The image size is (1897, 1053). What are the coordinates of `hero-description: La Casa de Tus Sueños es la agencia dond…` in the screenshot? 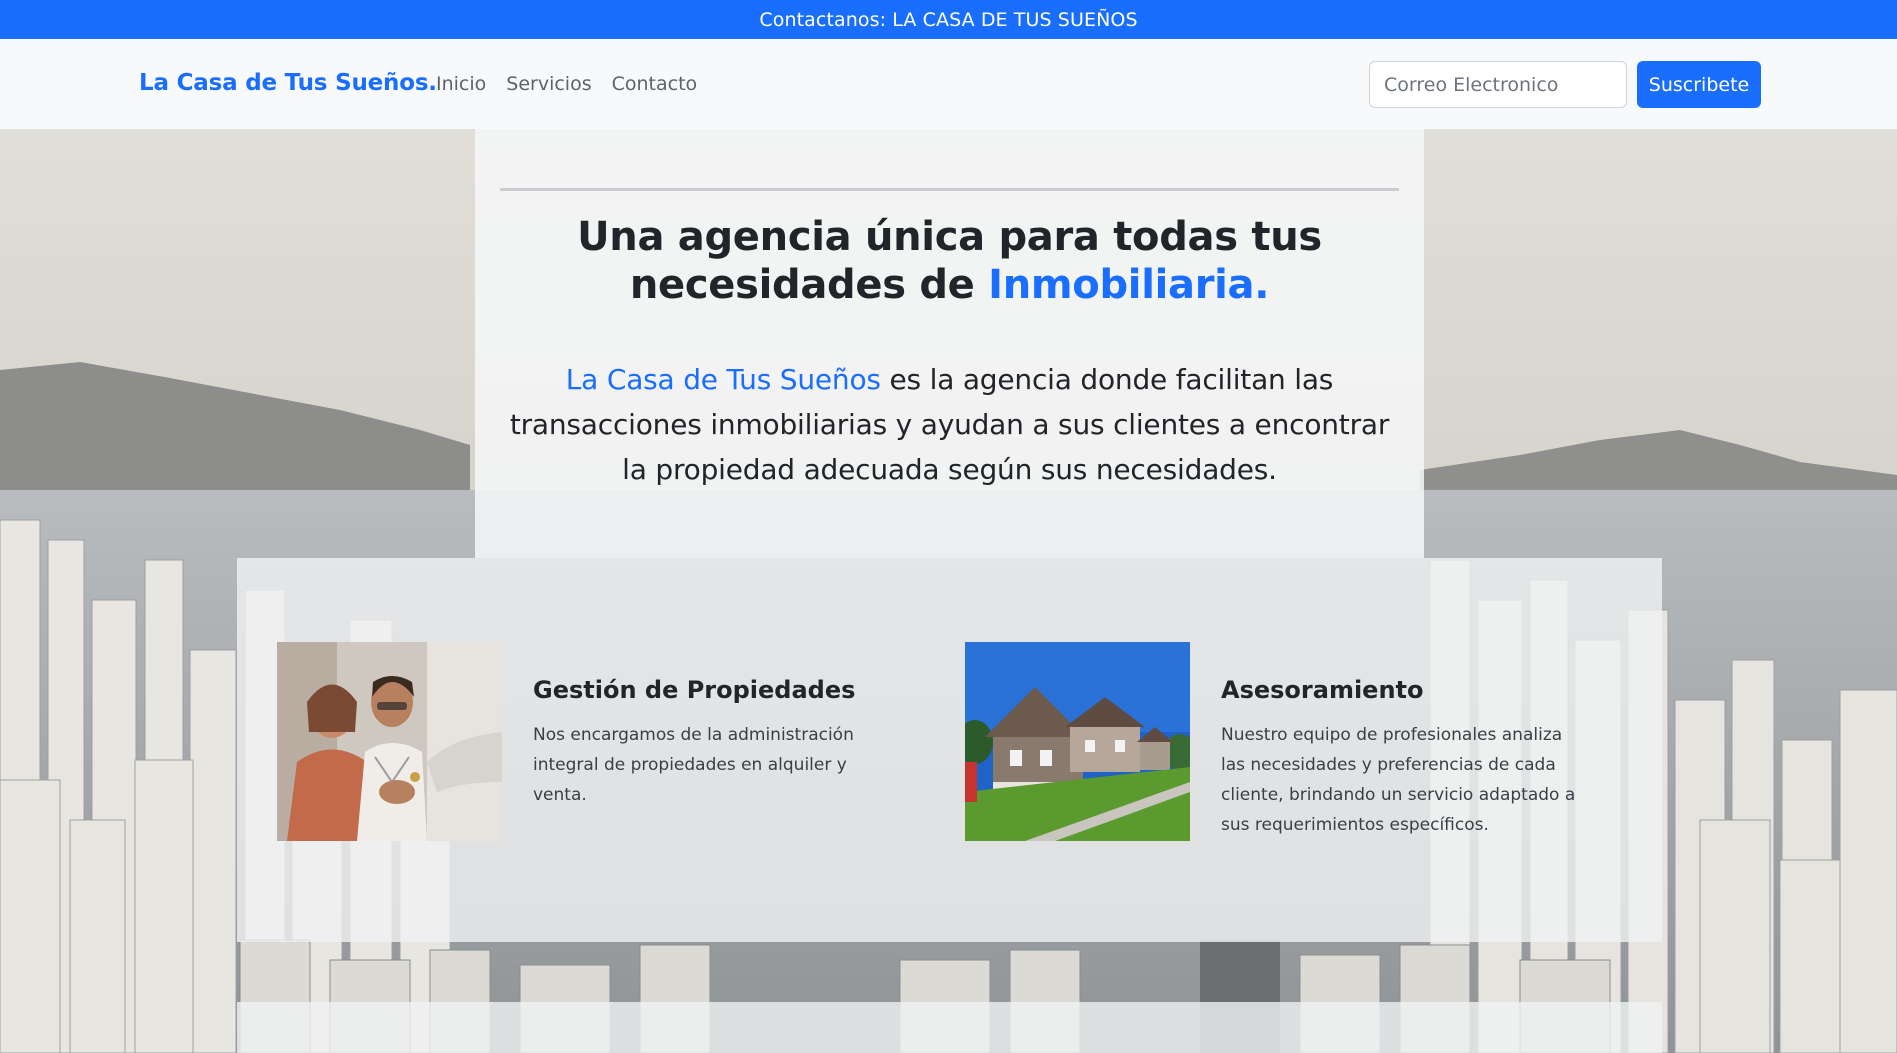 It's located at (949, 424).